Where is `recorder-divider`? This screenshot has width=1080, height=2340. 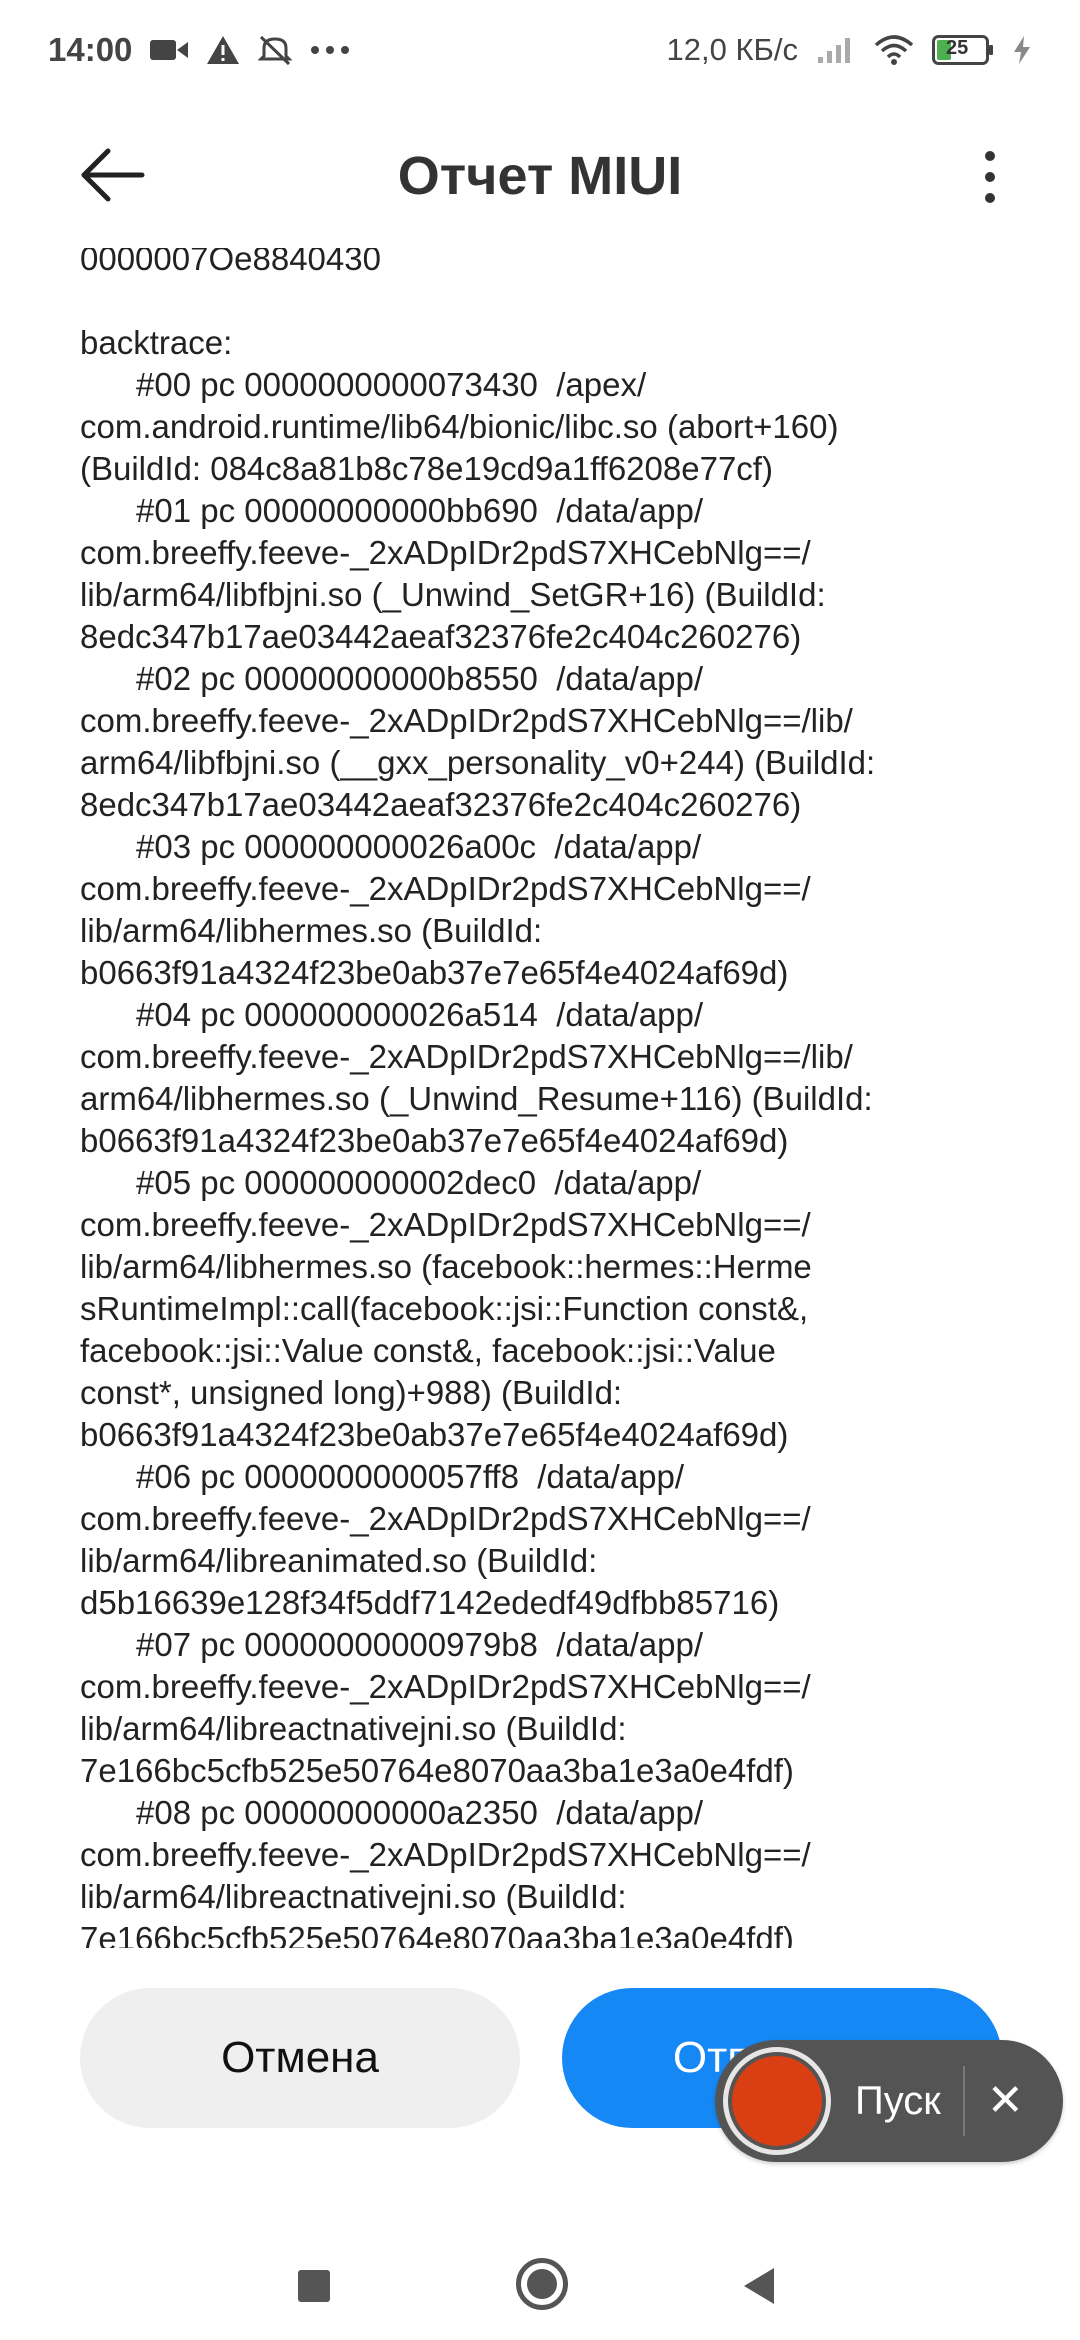 recorder-divider is located at coordinates (963, 2101).